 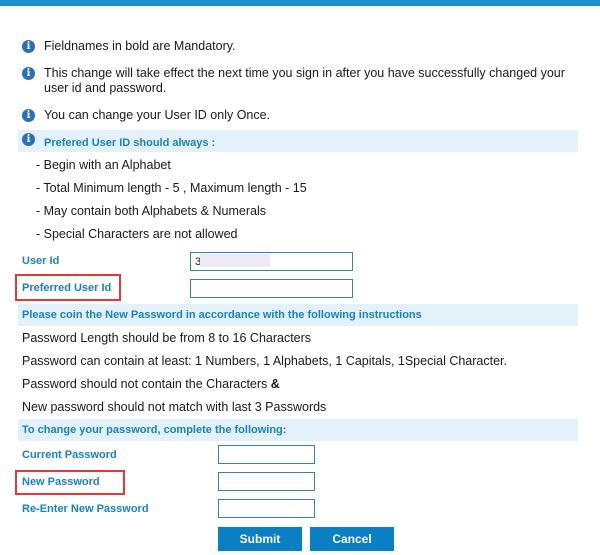 I want to click on submit-button: Submit, so click(x=260, y=539).